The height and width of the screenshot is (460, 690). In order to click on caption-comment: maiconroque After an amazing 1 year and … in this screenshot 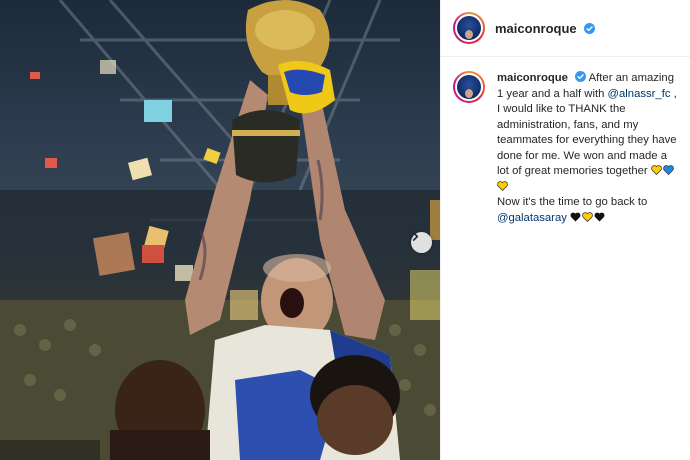, I will do `click(565, 141)`.